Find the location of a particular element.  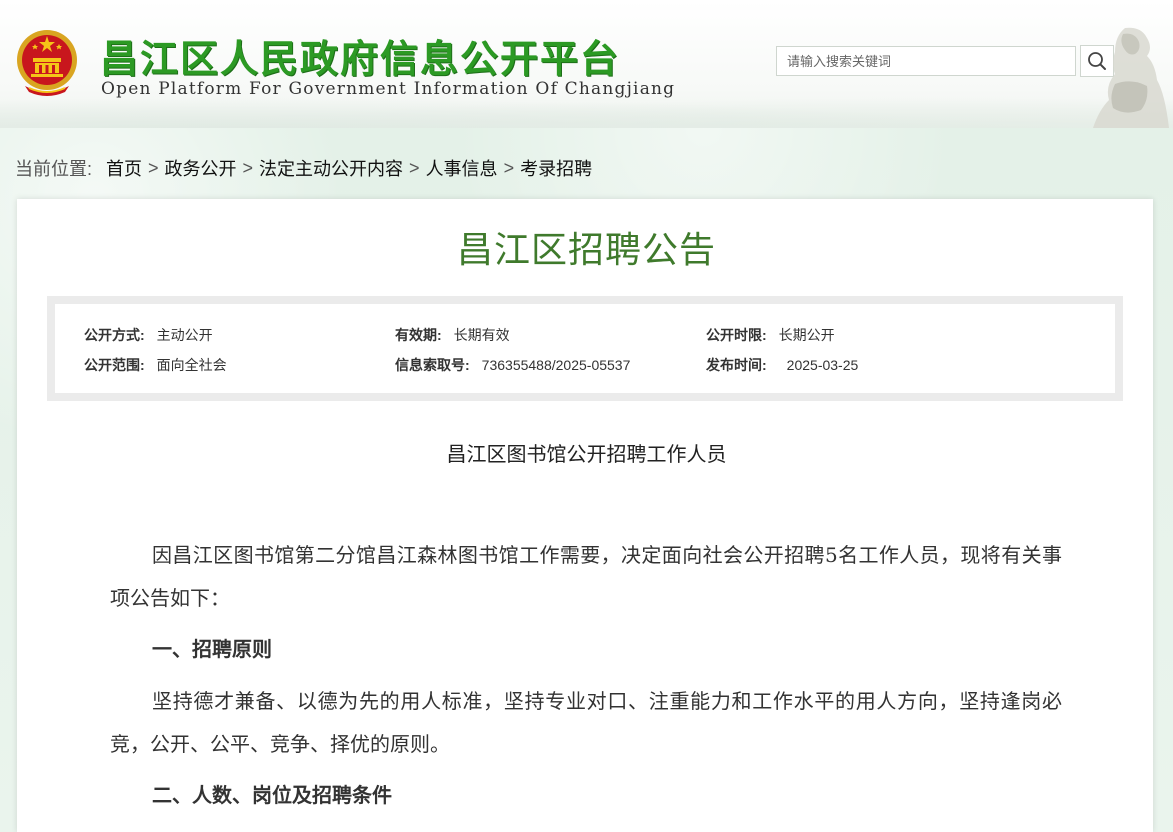

meta-value: 736355488/2025-05537 is located at coordinates (556, 365).